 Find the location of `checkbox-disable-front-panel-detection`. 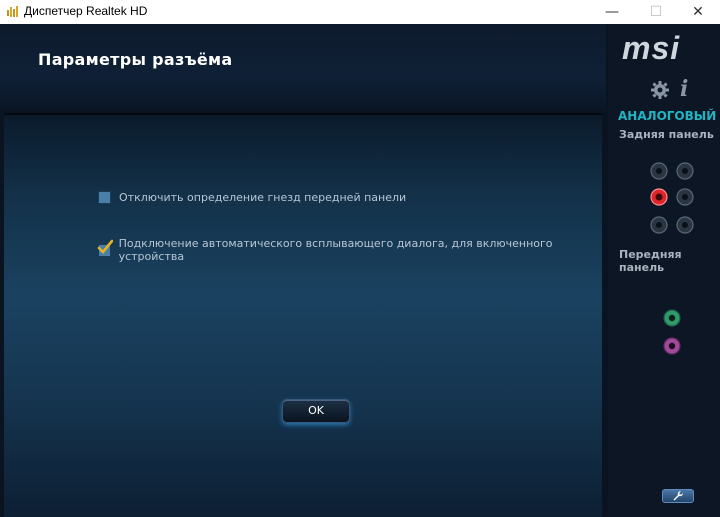

checkbox-disable-front-panel-detection is located at coordinates (104, 197).